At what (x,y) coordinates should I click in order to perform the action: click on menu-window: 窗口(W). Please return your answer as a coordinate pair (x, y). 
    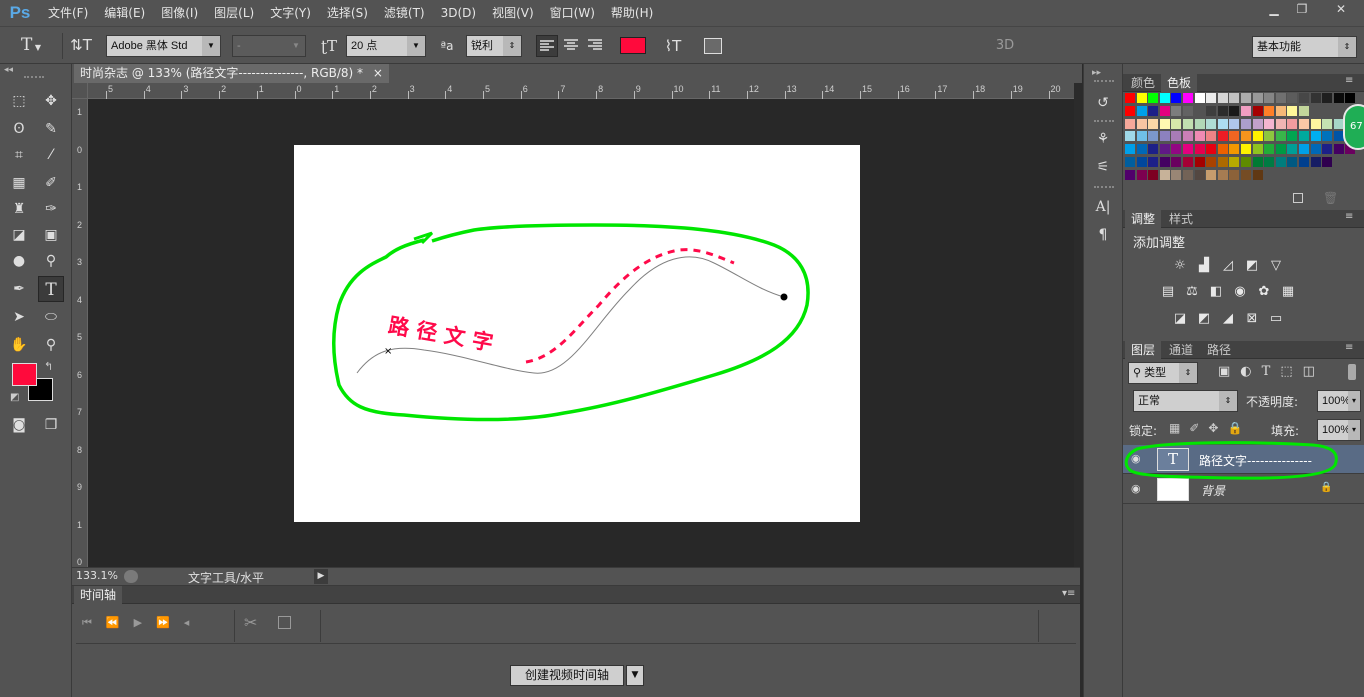
    Looking at the image, I should click on (572, 13).